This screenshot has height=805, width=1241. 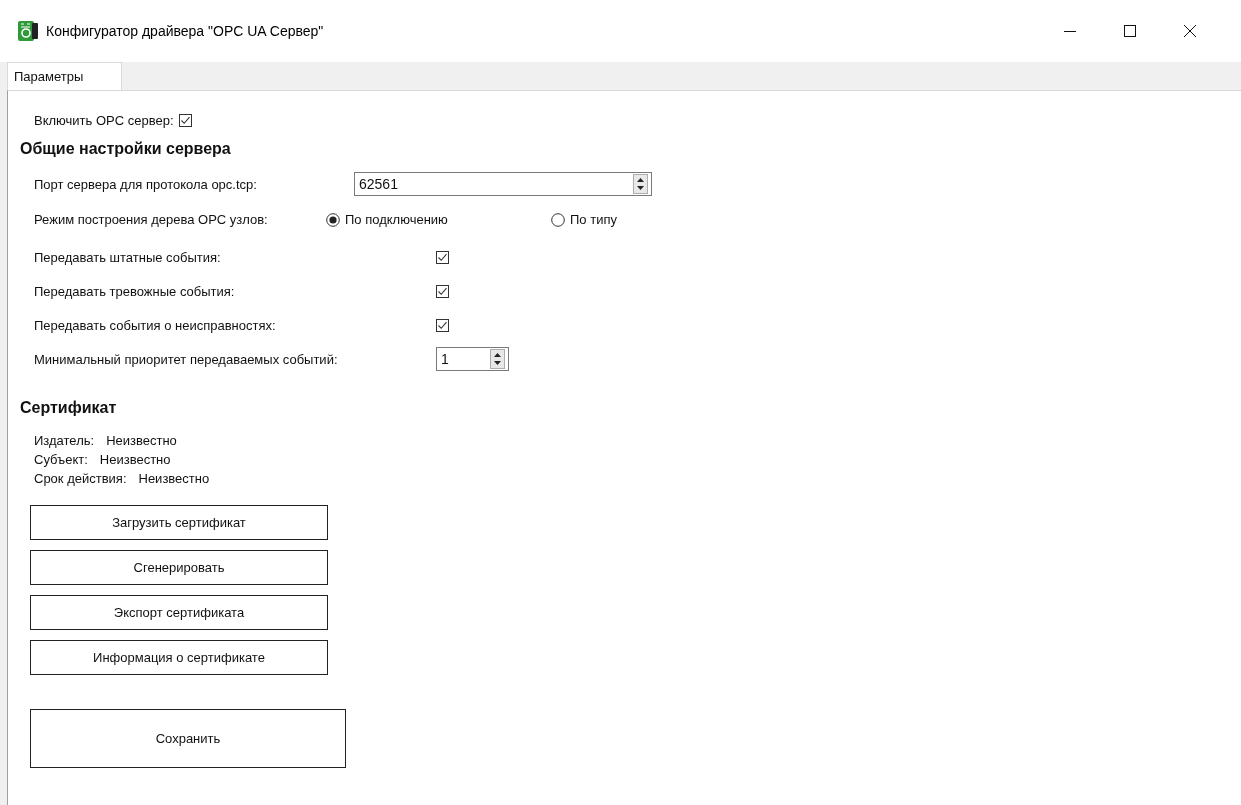 I want to click on maximize-icon, so click(x=1130, y=31).